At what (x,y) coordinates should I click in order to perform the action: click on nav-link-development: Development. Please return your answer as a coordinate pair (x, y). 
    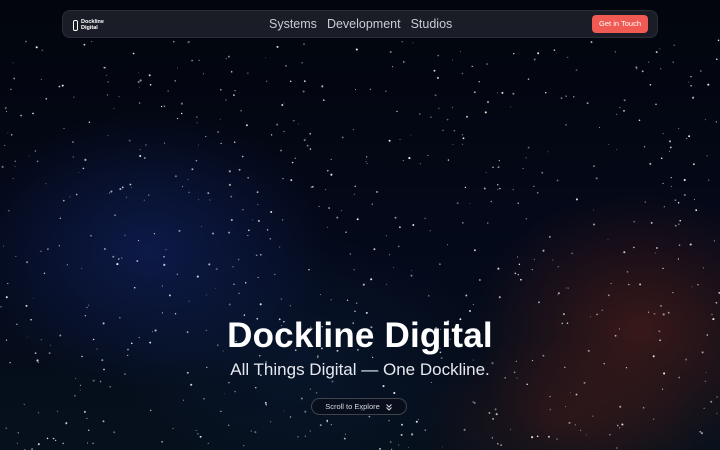
    Looking at the image, I should click on (364, 24).